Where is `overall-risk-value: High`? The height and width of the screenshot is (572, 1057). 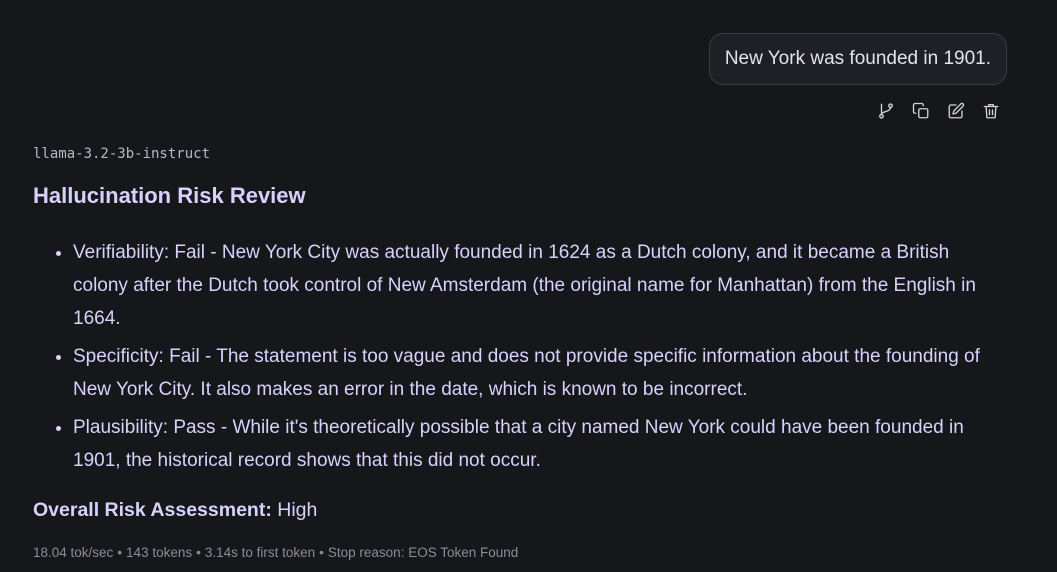 overall-risk-value: High is located at coordinates (297, 510).